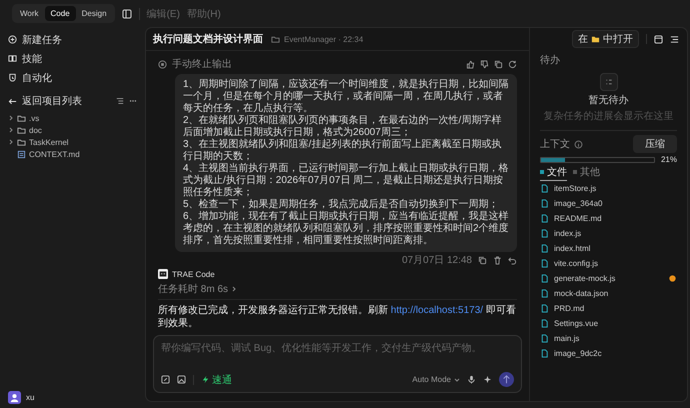  What do you see at coordinates (72, 142) in the screenshot?
I see `tree-item: TaskKernel` at bounding box center [72, 142].